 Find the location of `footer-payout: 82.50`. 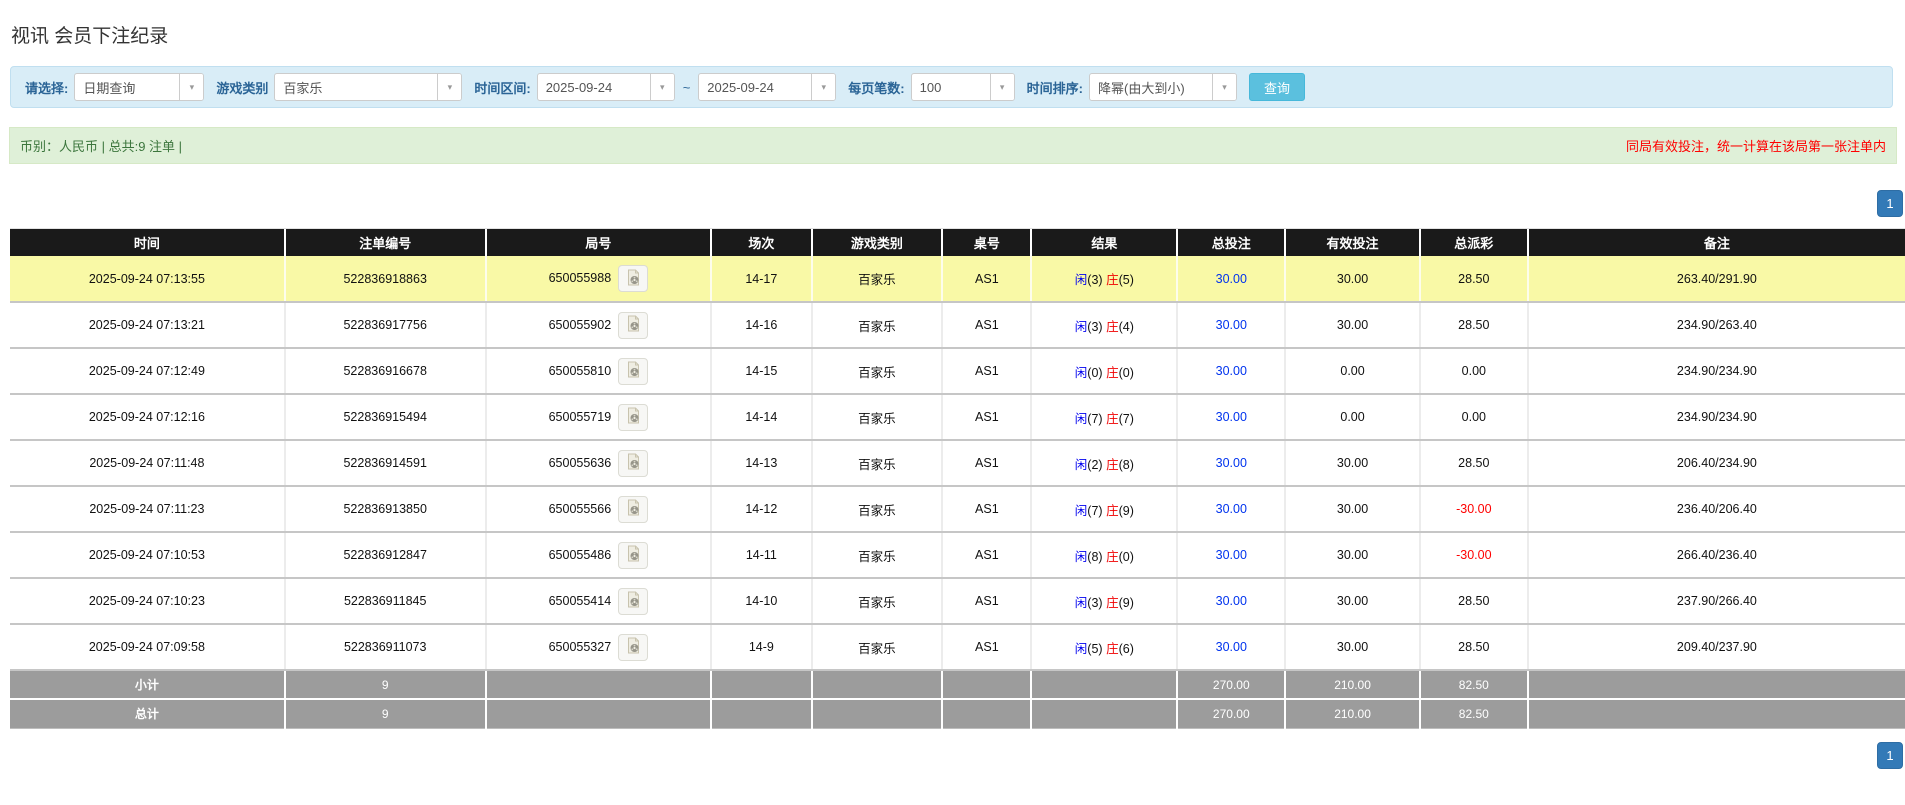

footer-payout: 82.50 is located at coordinates (1474, 714).